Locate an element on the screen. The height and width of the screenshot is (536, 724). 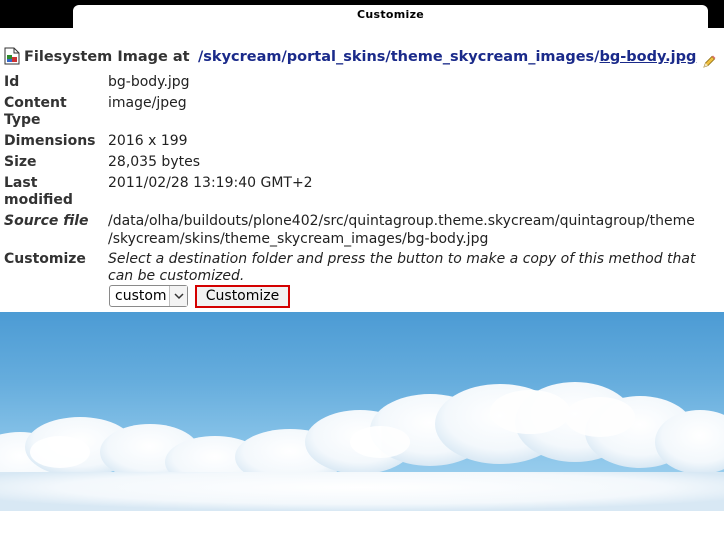
top-bar: Customize is located at coordinates (362, 14).